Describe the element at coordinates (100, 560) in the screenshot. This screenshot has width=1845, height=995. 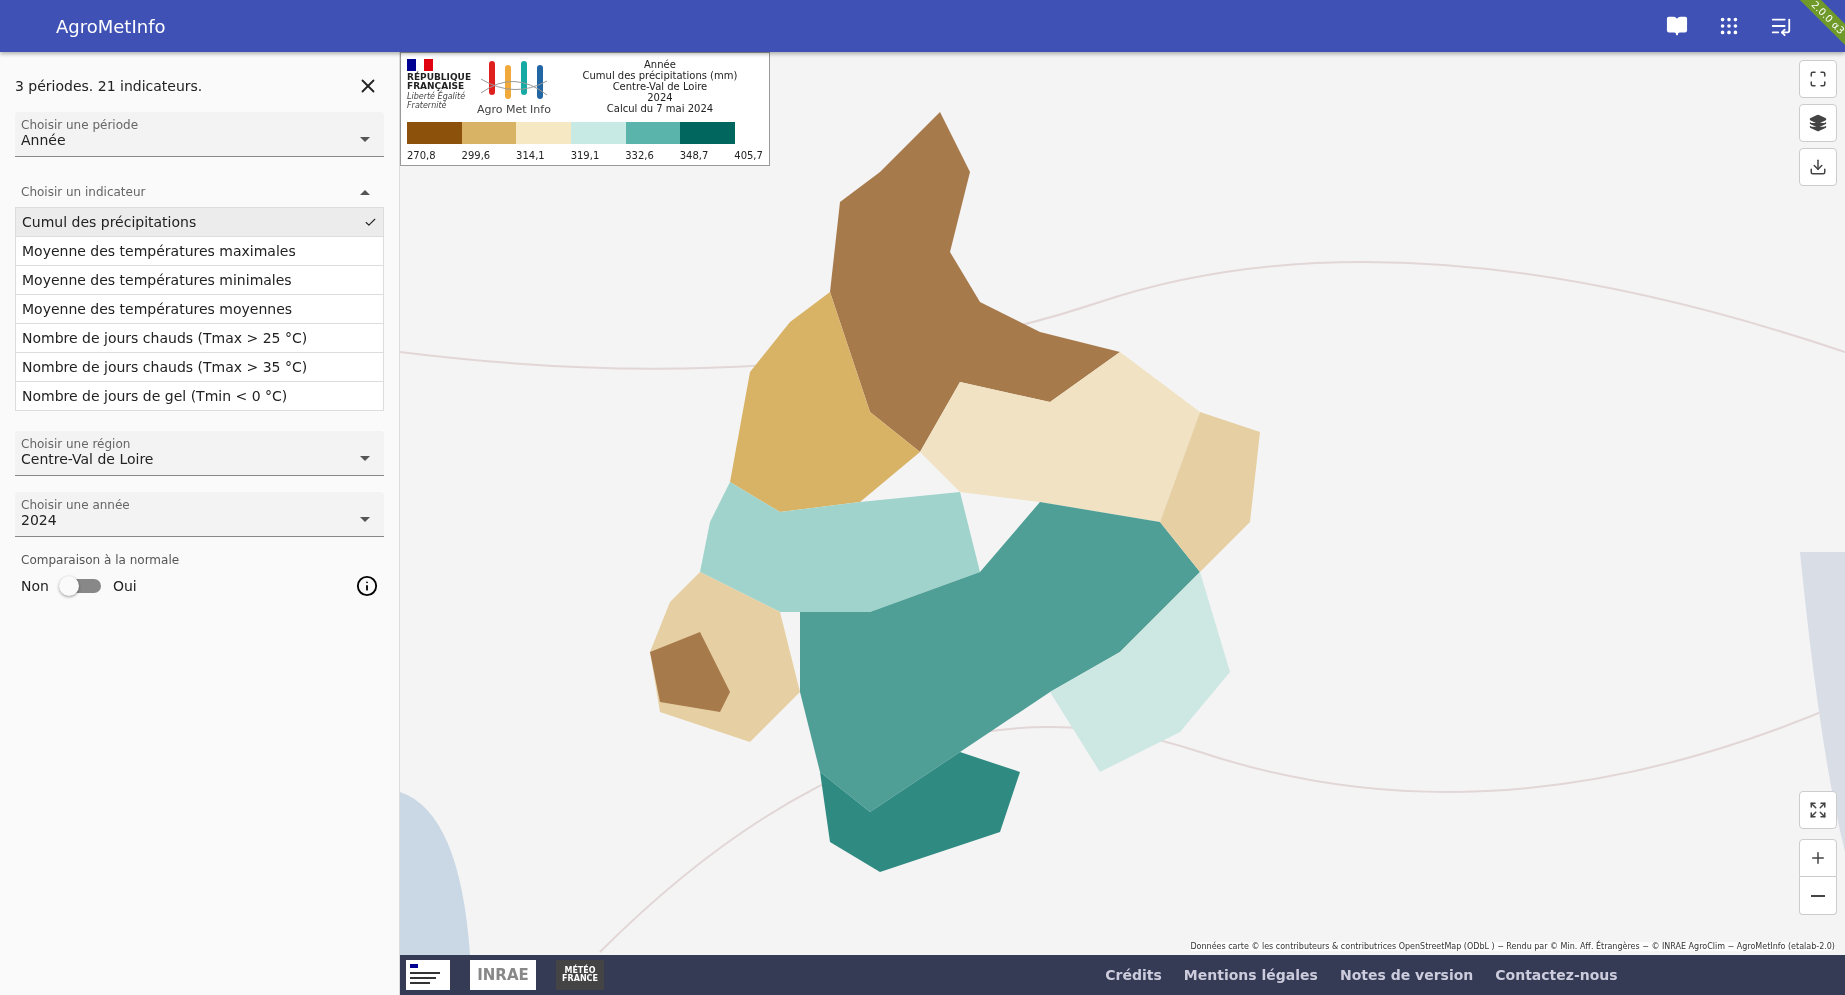
I see `comparison-label: Comparaison à la normale` at that location.